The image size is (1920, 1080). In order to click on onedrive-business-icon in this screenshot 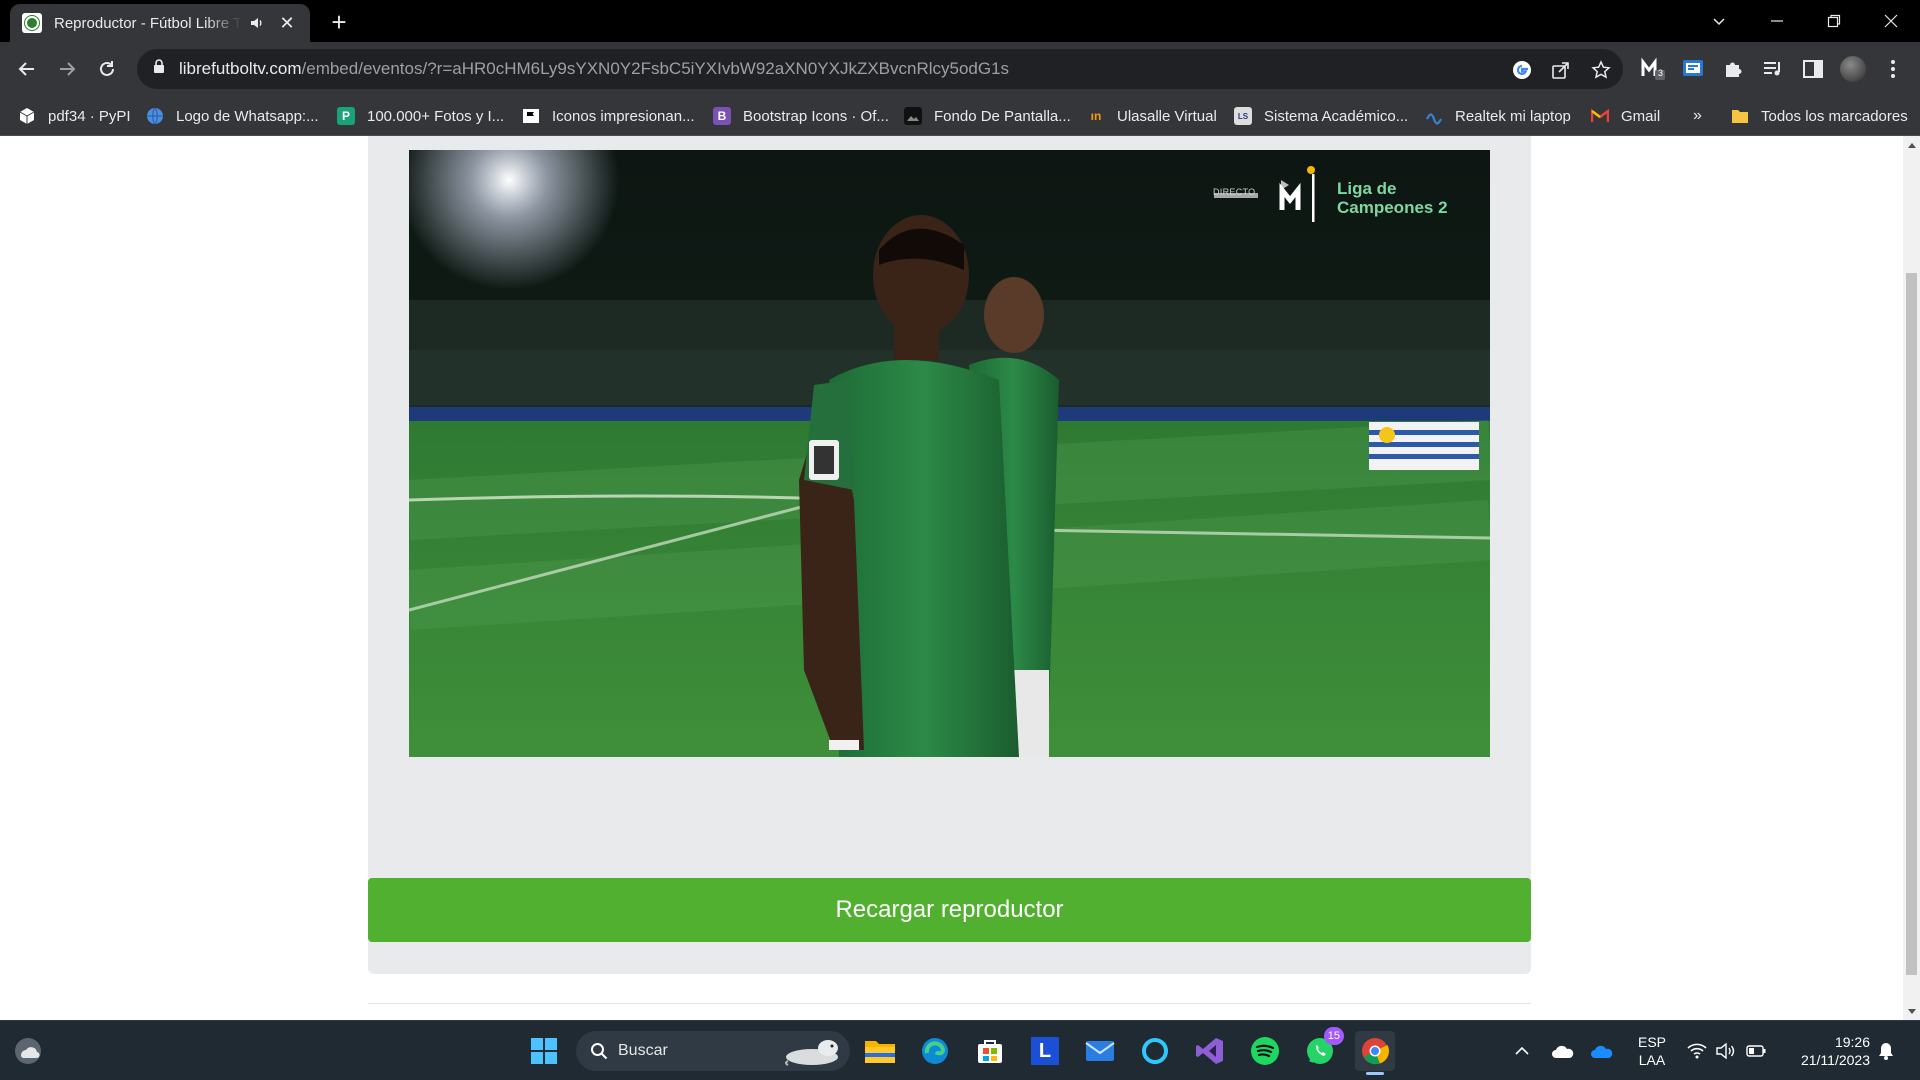, I will do `click(1602, 1051)`.